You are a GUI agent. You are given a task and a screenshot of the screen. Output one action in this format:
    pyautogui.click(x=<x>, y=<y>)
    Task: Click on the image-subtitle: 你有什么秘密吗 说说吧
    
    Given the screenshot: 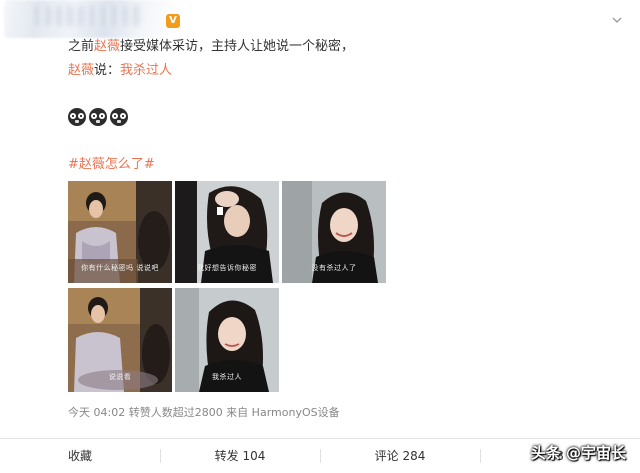 What is the action you would take?
    pyautogui.click(x=120, y=268)
    